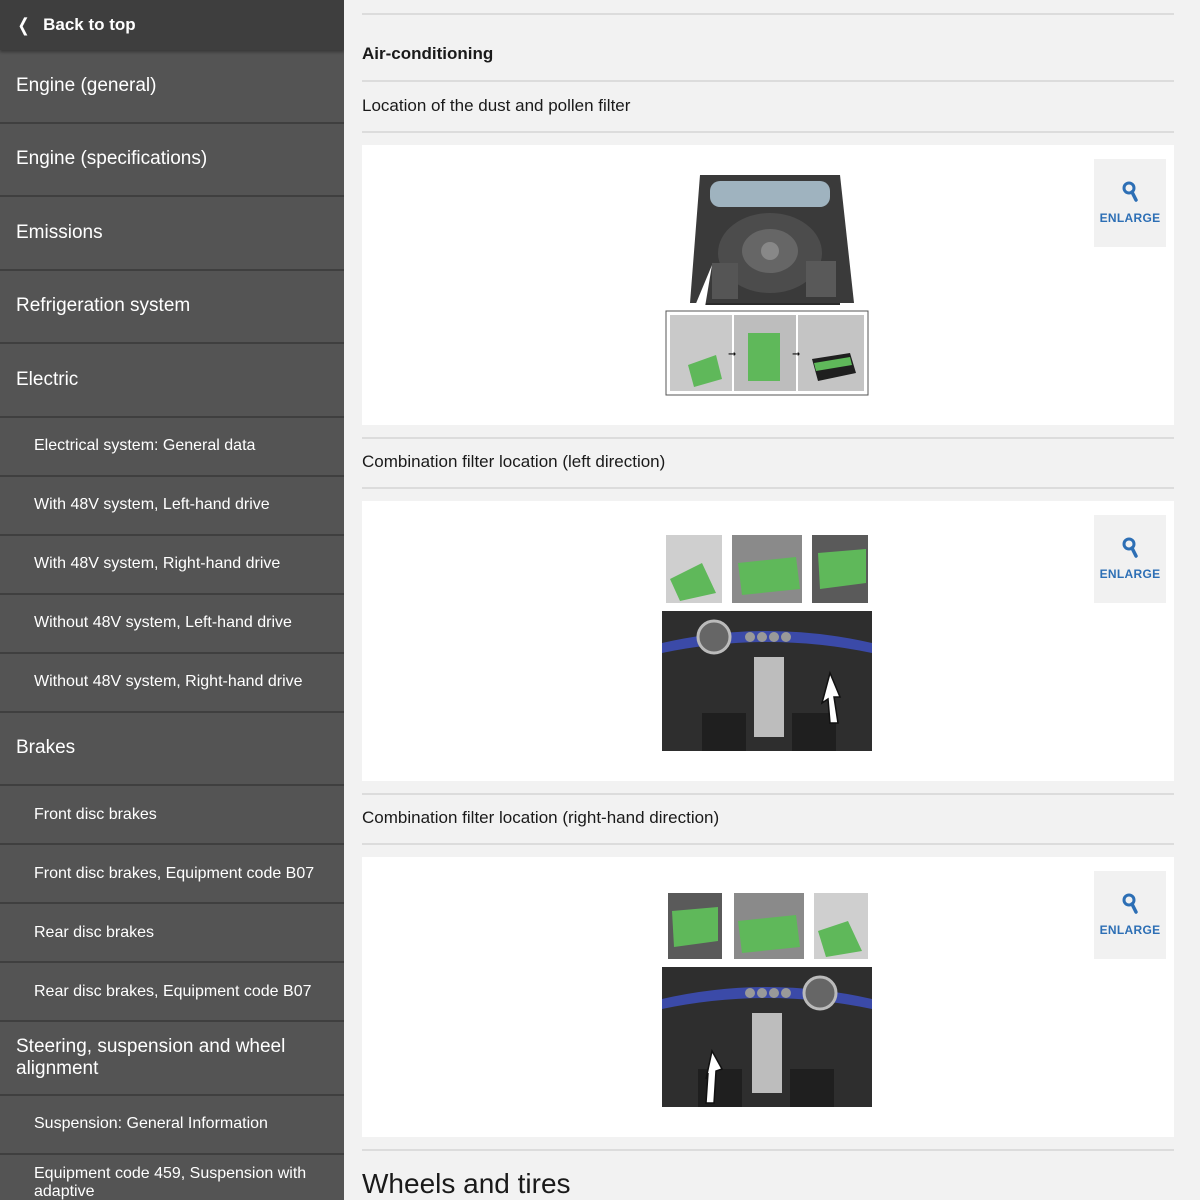  I want to click on cabin-left-figure, so click(767, 643).